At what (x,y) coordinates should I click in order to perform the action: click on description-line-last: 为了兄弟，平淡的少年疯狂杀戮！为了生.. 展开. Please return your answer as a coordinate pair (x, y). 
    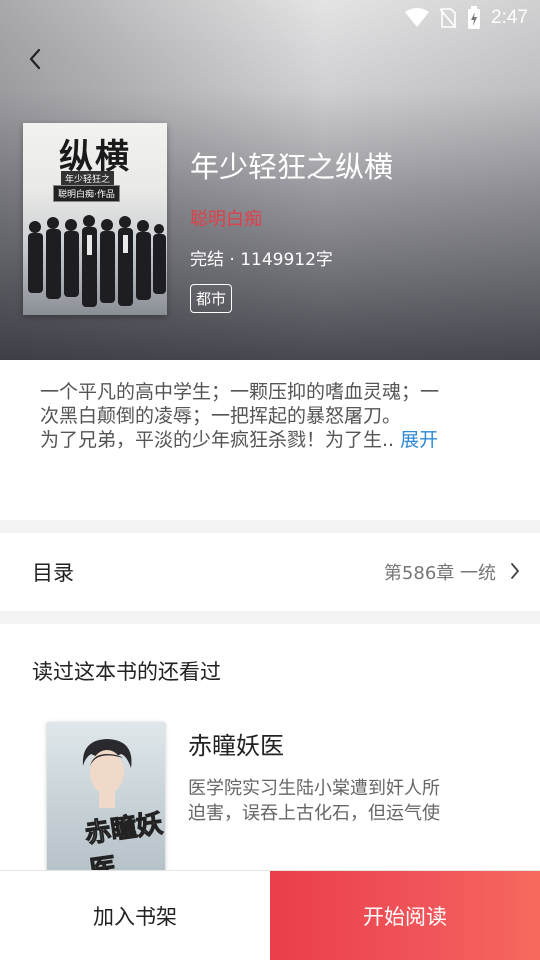
    Looking at the image, I should click on (270, 440).